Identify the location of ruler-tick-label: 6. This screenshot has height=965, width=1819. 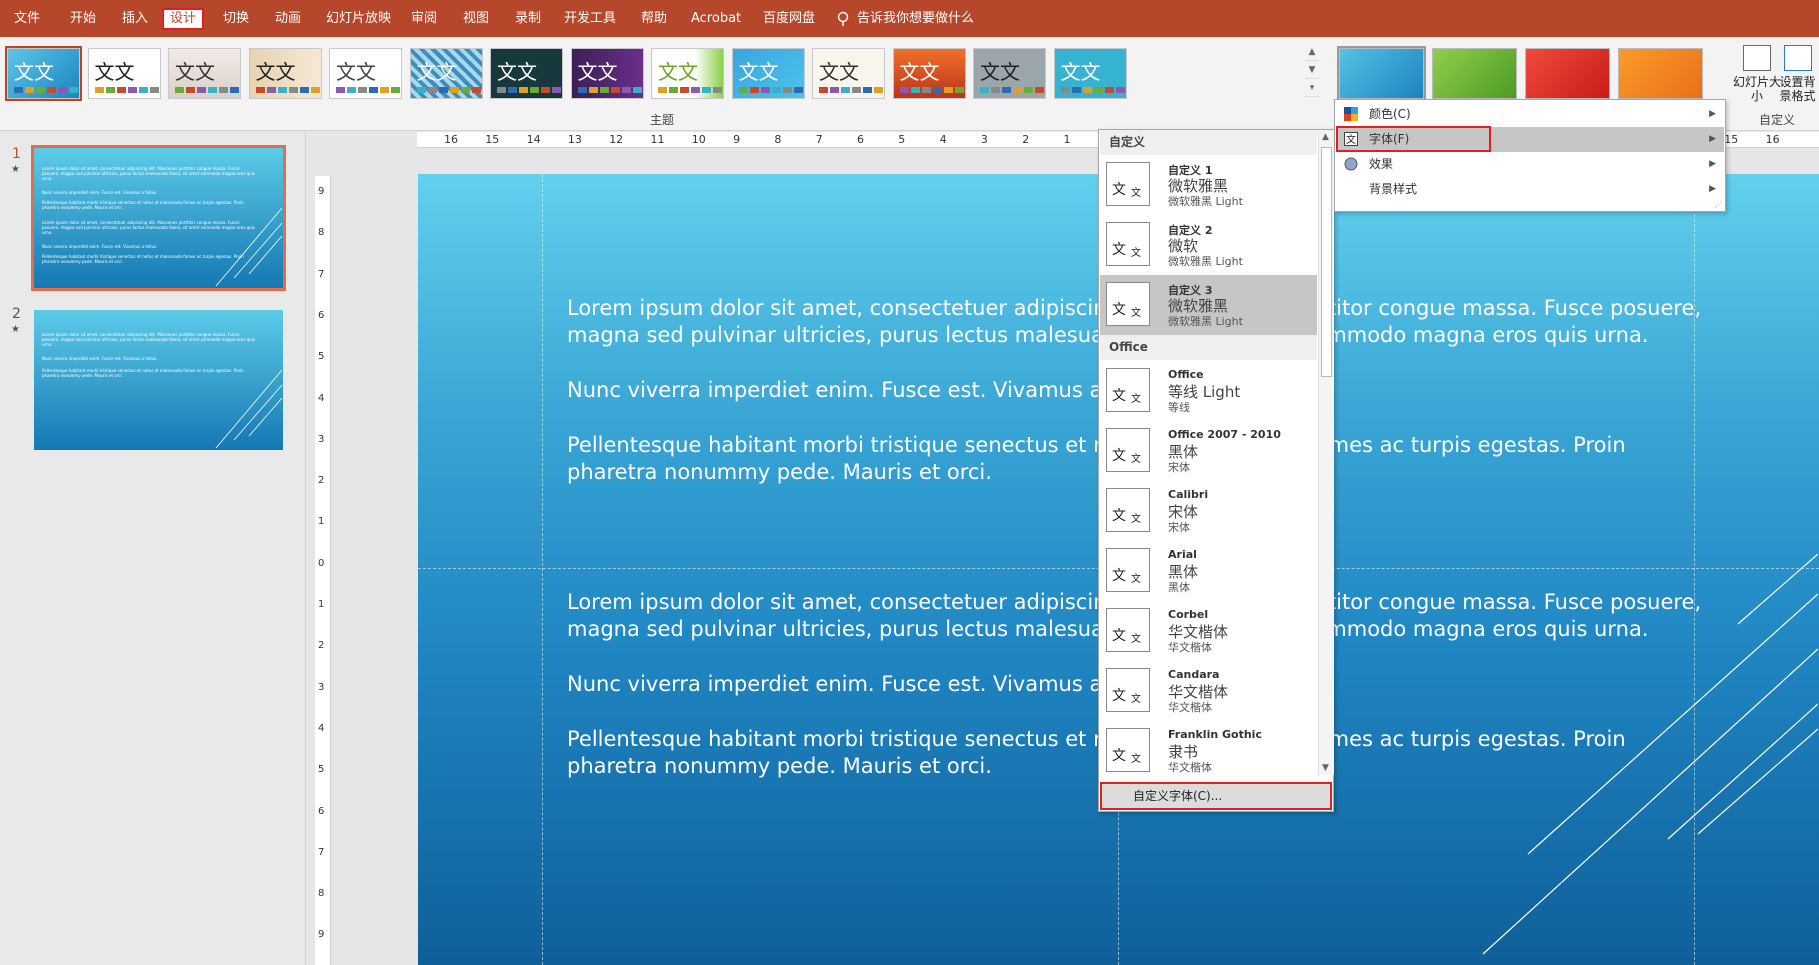
(860, 139).